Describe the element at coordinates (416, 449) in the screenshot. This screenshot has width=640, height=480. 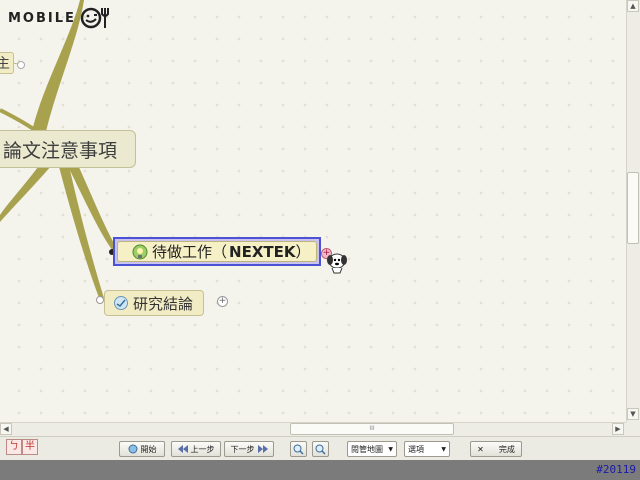
I see `options-label: 選項` at that location.